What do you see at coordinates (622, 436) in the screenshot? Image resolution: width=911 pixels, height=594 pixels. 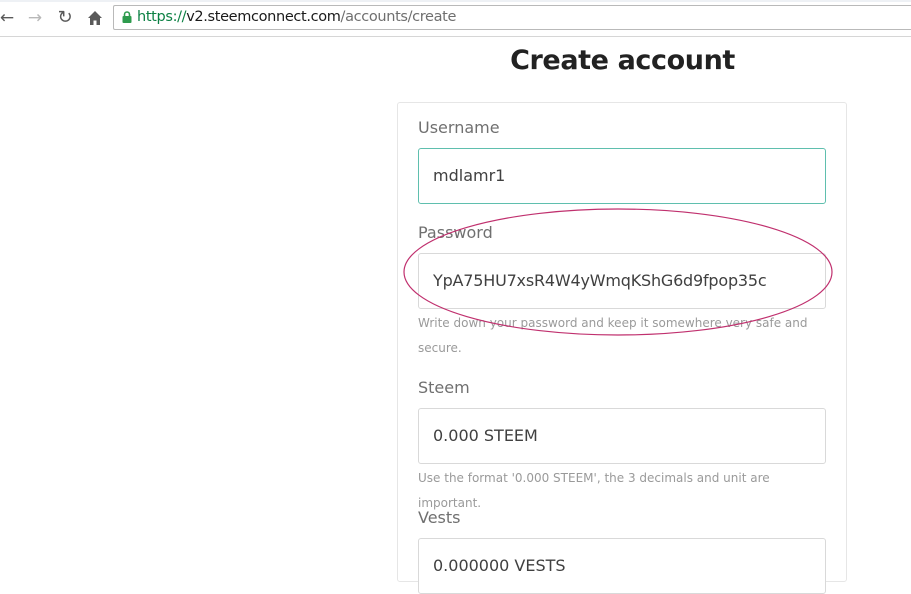 I see `steem-field: 0.000 STEEM` at bounding box center [622, 436].